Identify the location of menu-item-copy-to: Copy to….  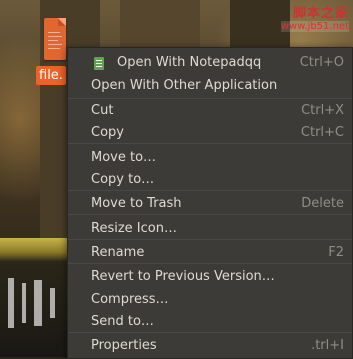
(210, 179).